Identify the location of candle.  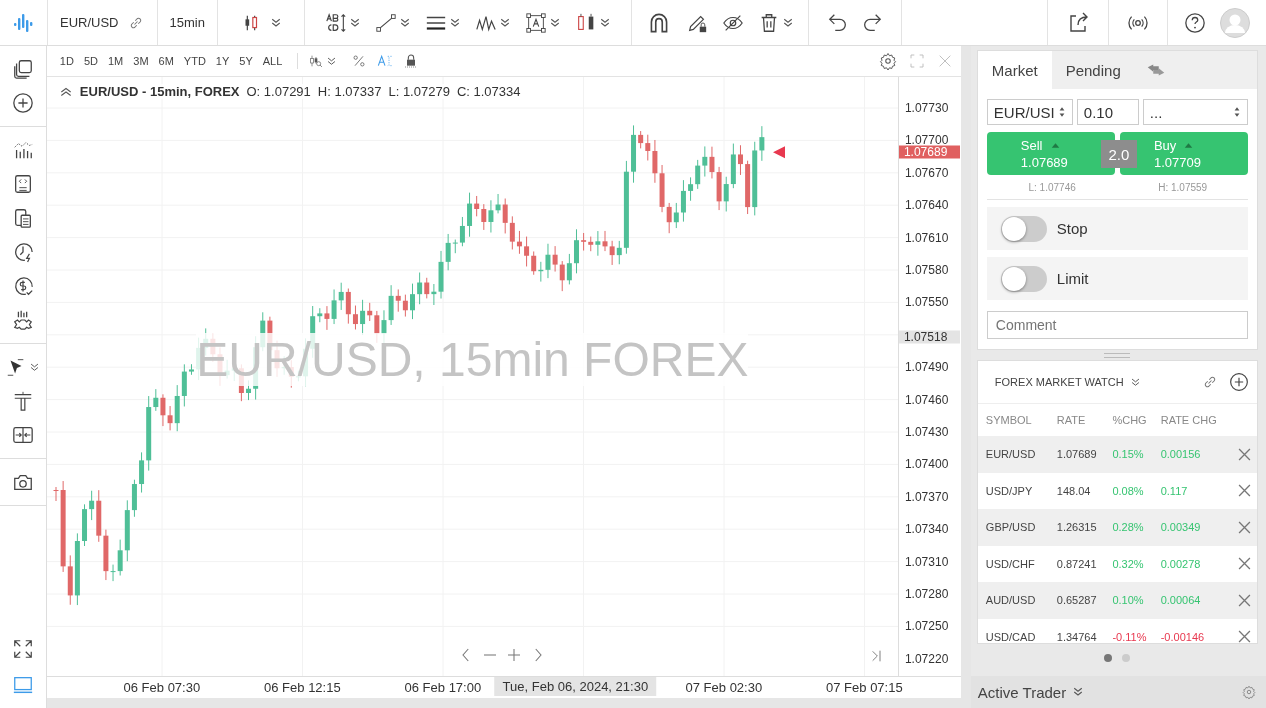
(419, 288).